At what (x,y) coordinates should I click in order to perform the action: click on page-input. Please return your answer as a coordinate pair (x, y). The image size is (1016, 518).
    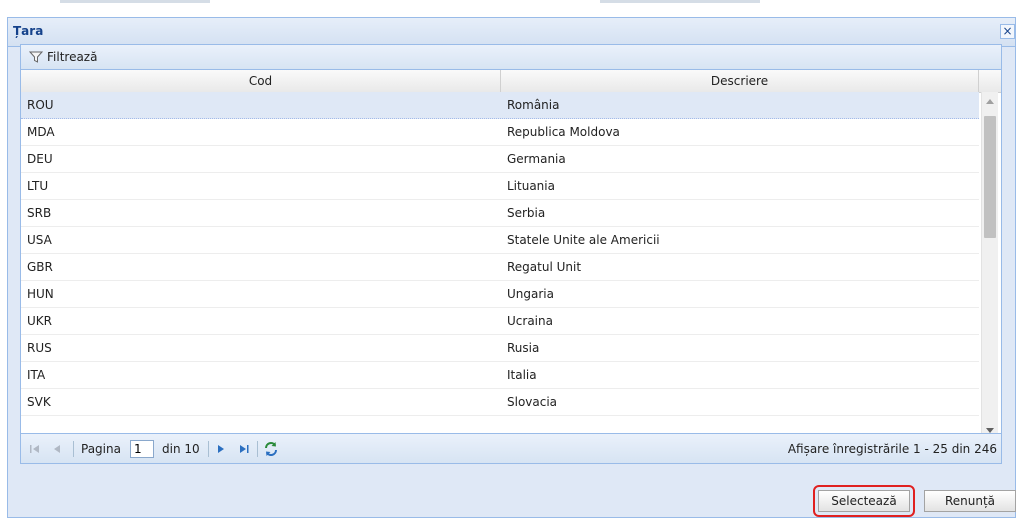
    Looking at the image, I should click on (142, 449).